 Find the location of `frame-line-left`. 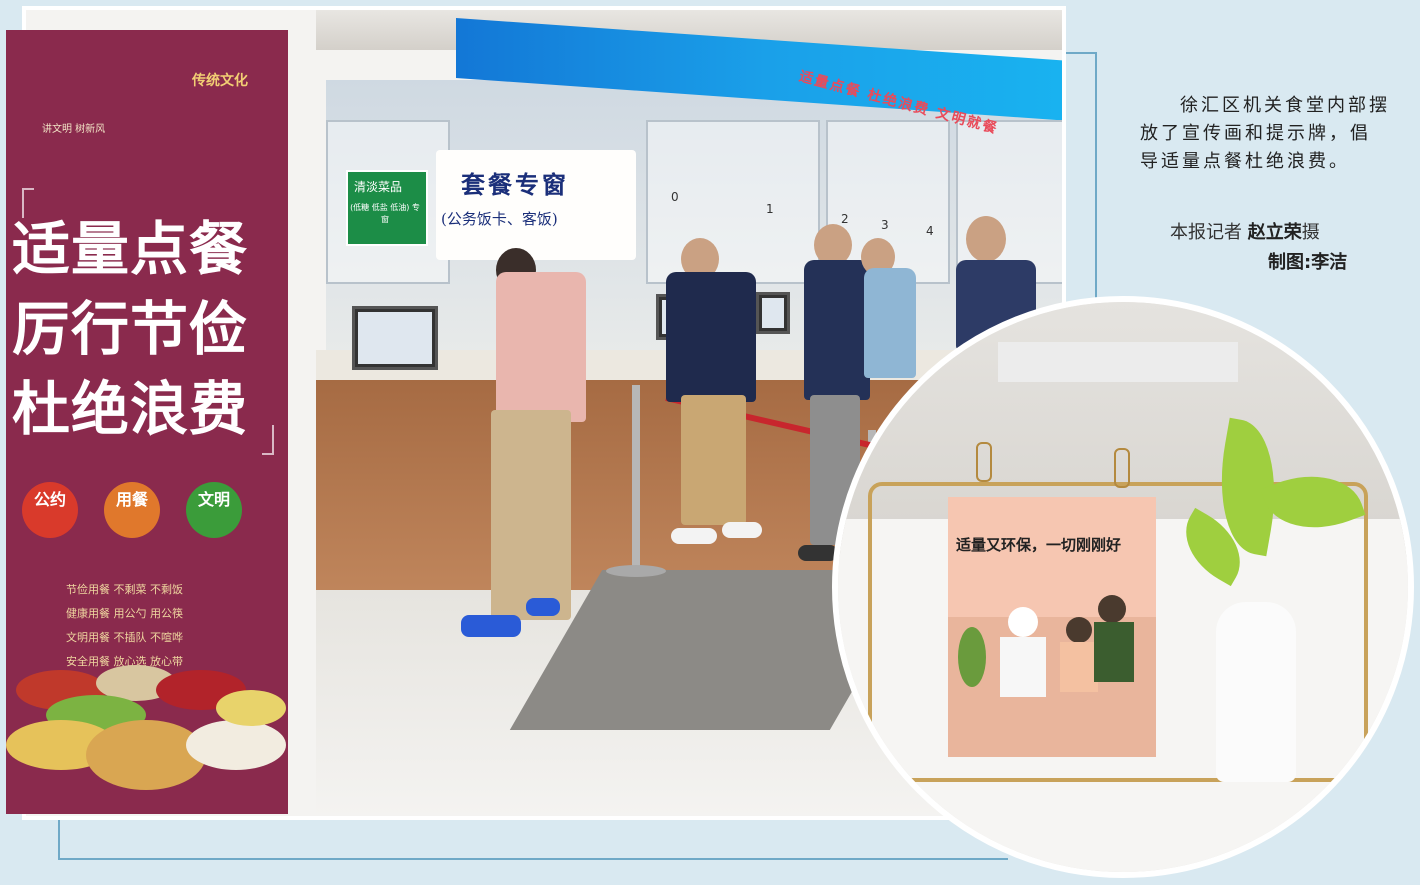

frame-line-left is located at coordinates (59, 837).